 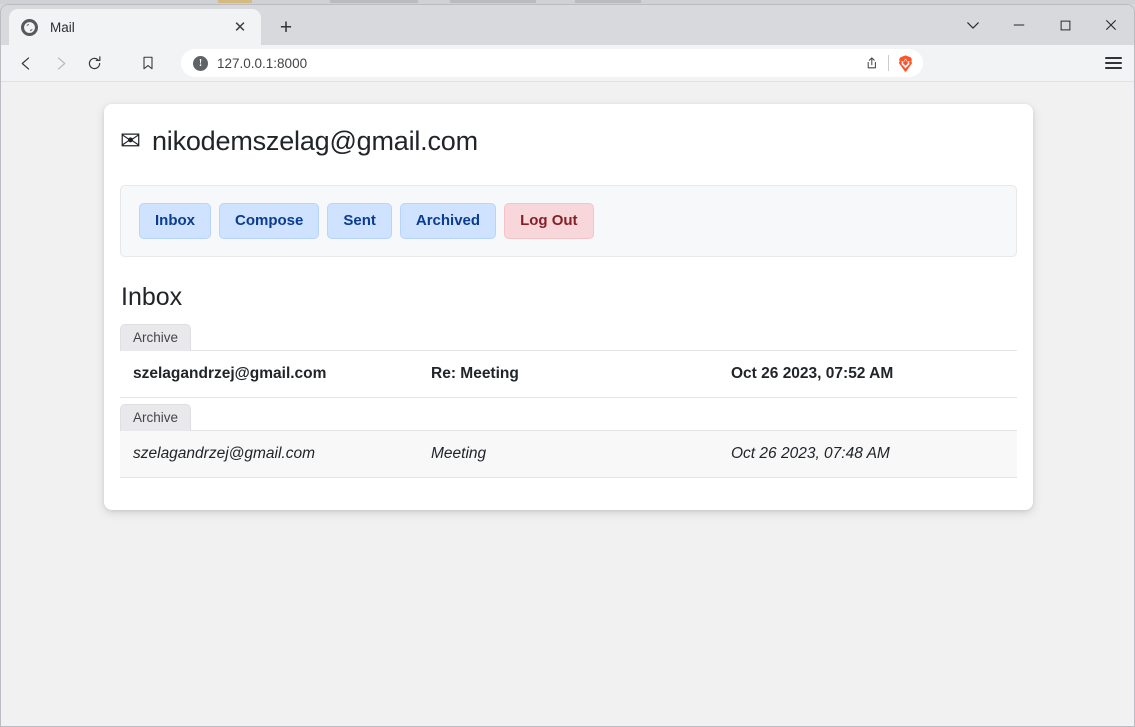 I want to click on mail-nav-bar: Inbox Compose Sent Archived Log Out, so click(x=568, y=221).